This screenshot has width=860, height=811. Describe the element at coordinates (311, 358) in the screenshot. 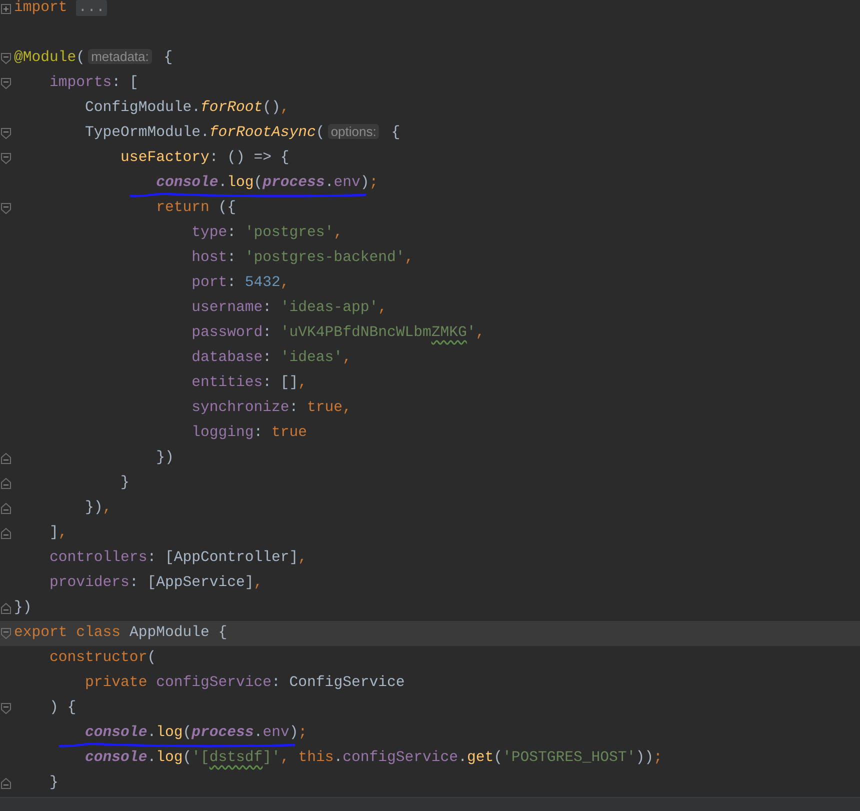

I see `string-literal: 'ideas'` at that location.